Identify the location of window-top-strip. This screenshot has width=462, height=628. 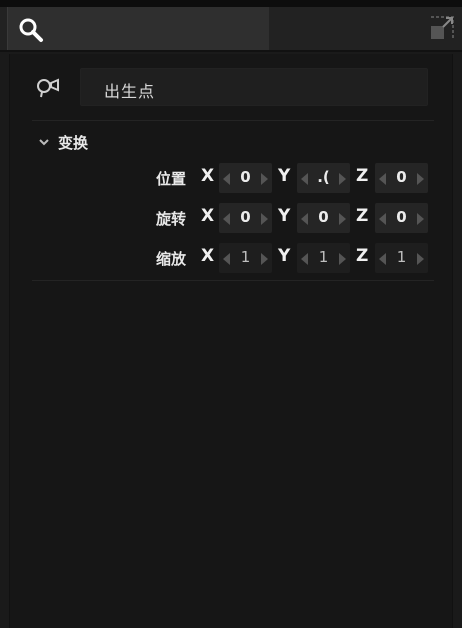
(231, 3).